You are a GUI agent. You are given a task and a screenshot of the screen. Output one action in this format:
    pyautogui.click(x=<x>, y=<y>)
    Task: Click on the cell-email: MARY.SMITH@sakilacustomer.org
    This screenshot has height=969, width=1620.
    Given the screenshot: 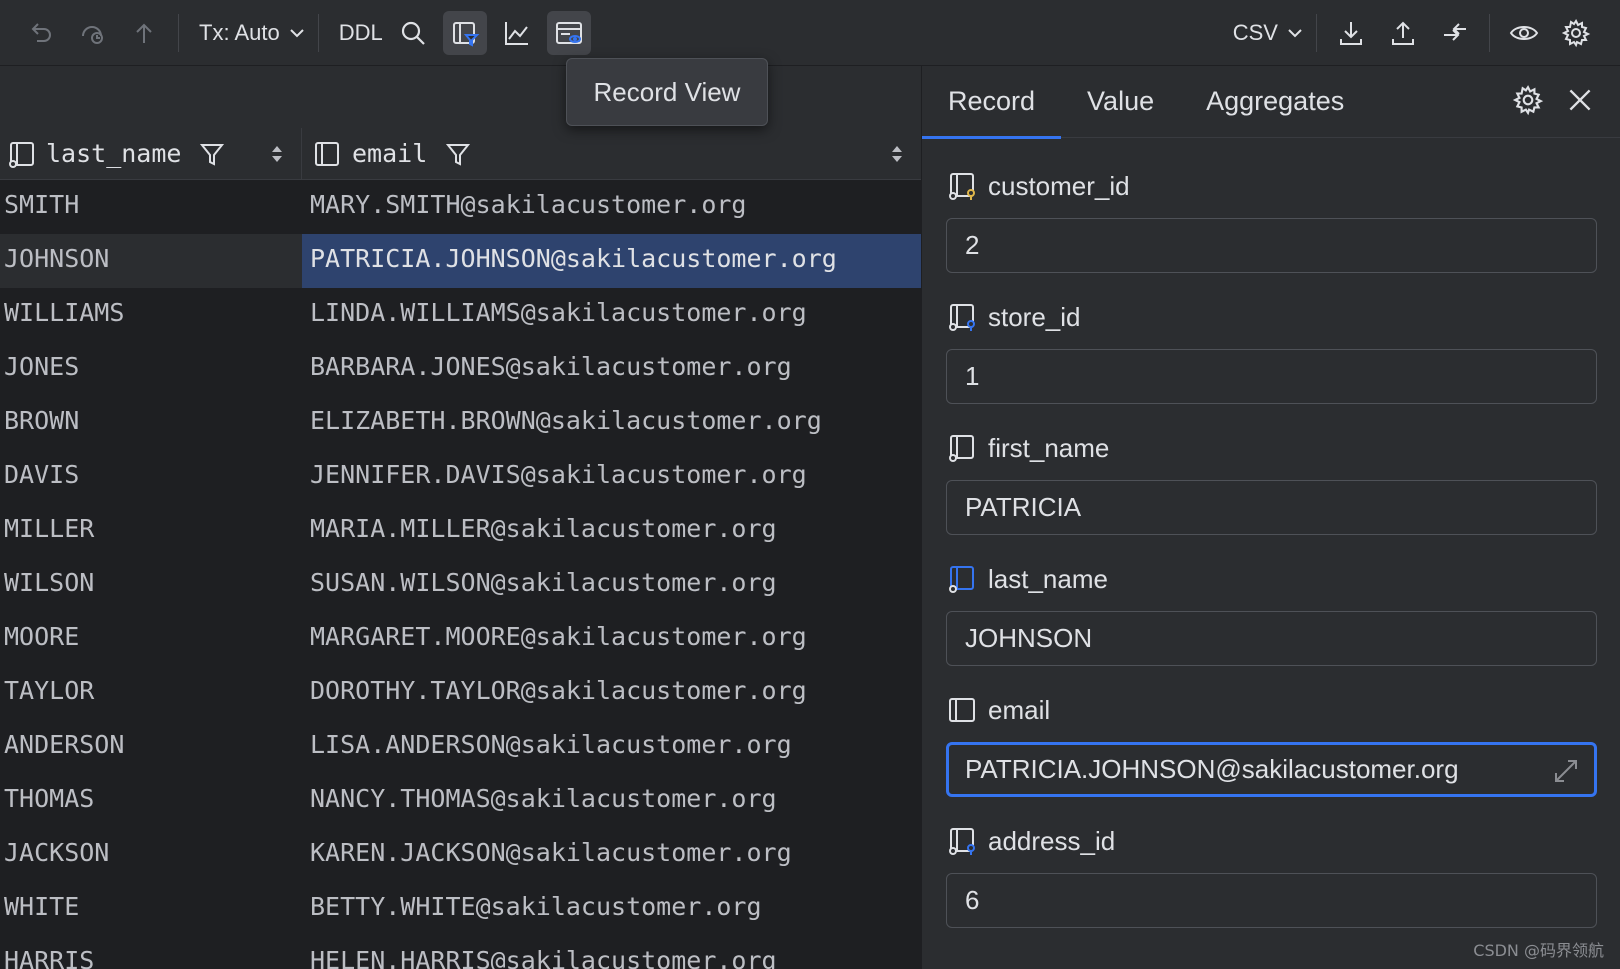 What is the action you would take?
    pyautogui.click(x=611, y=207)
    